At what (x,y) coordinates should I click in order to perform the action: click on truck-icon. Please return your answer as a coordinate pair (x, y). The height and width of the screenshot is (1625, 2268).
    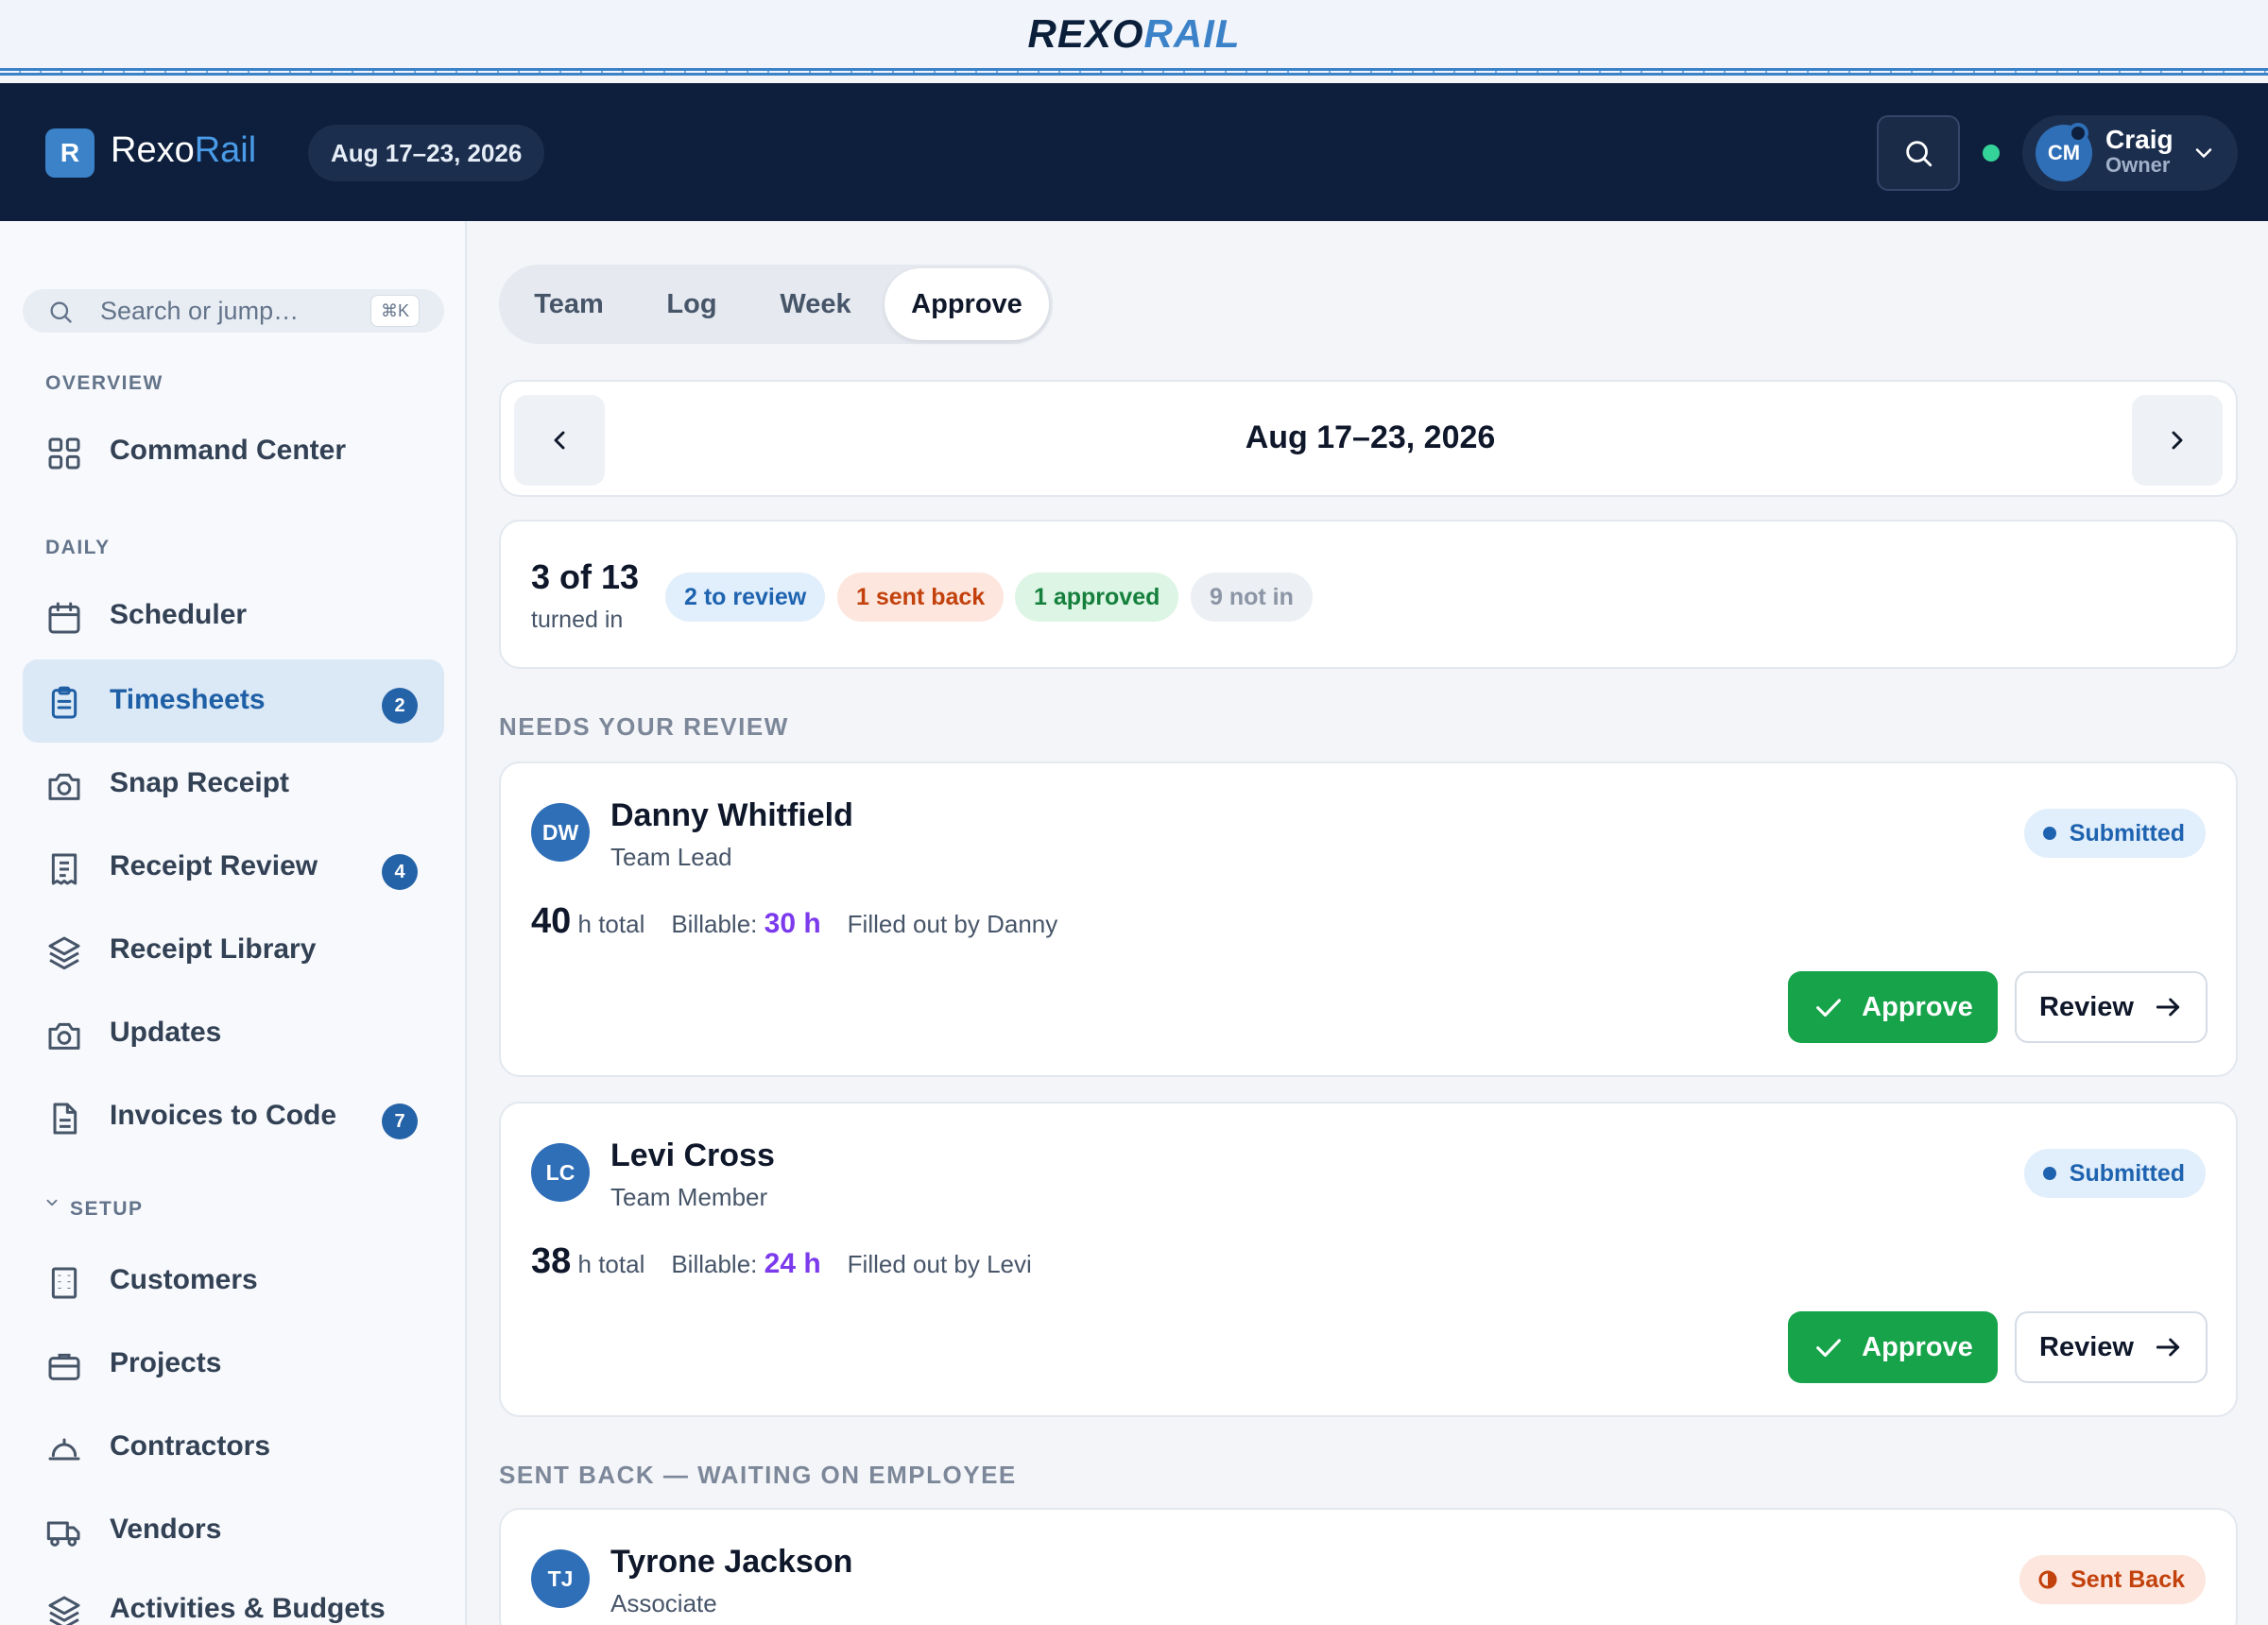
    Looking at the image, I should click on (63, 1534).